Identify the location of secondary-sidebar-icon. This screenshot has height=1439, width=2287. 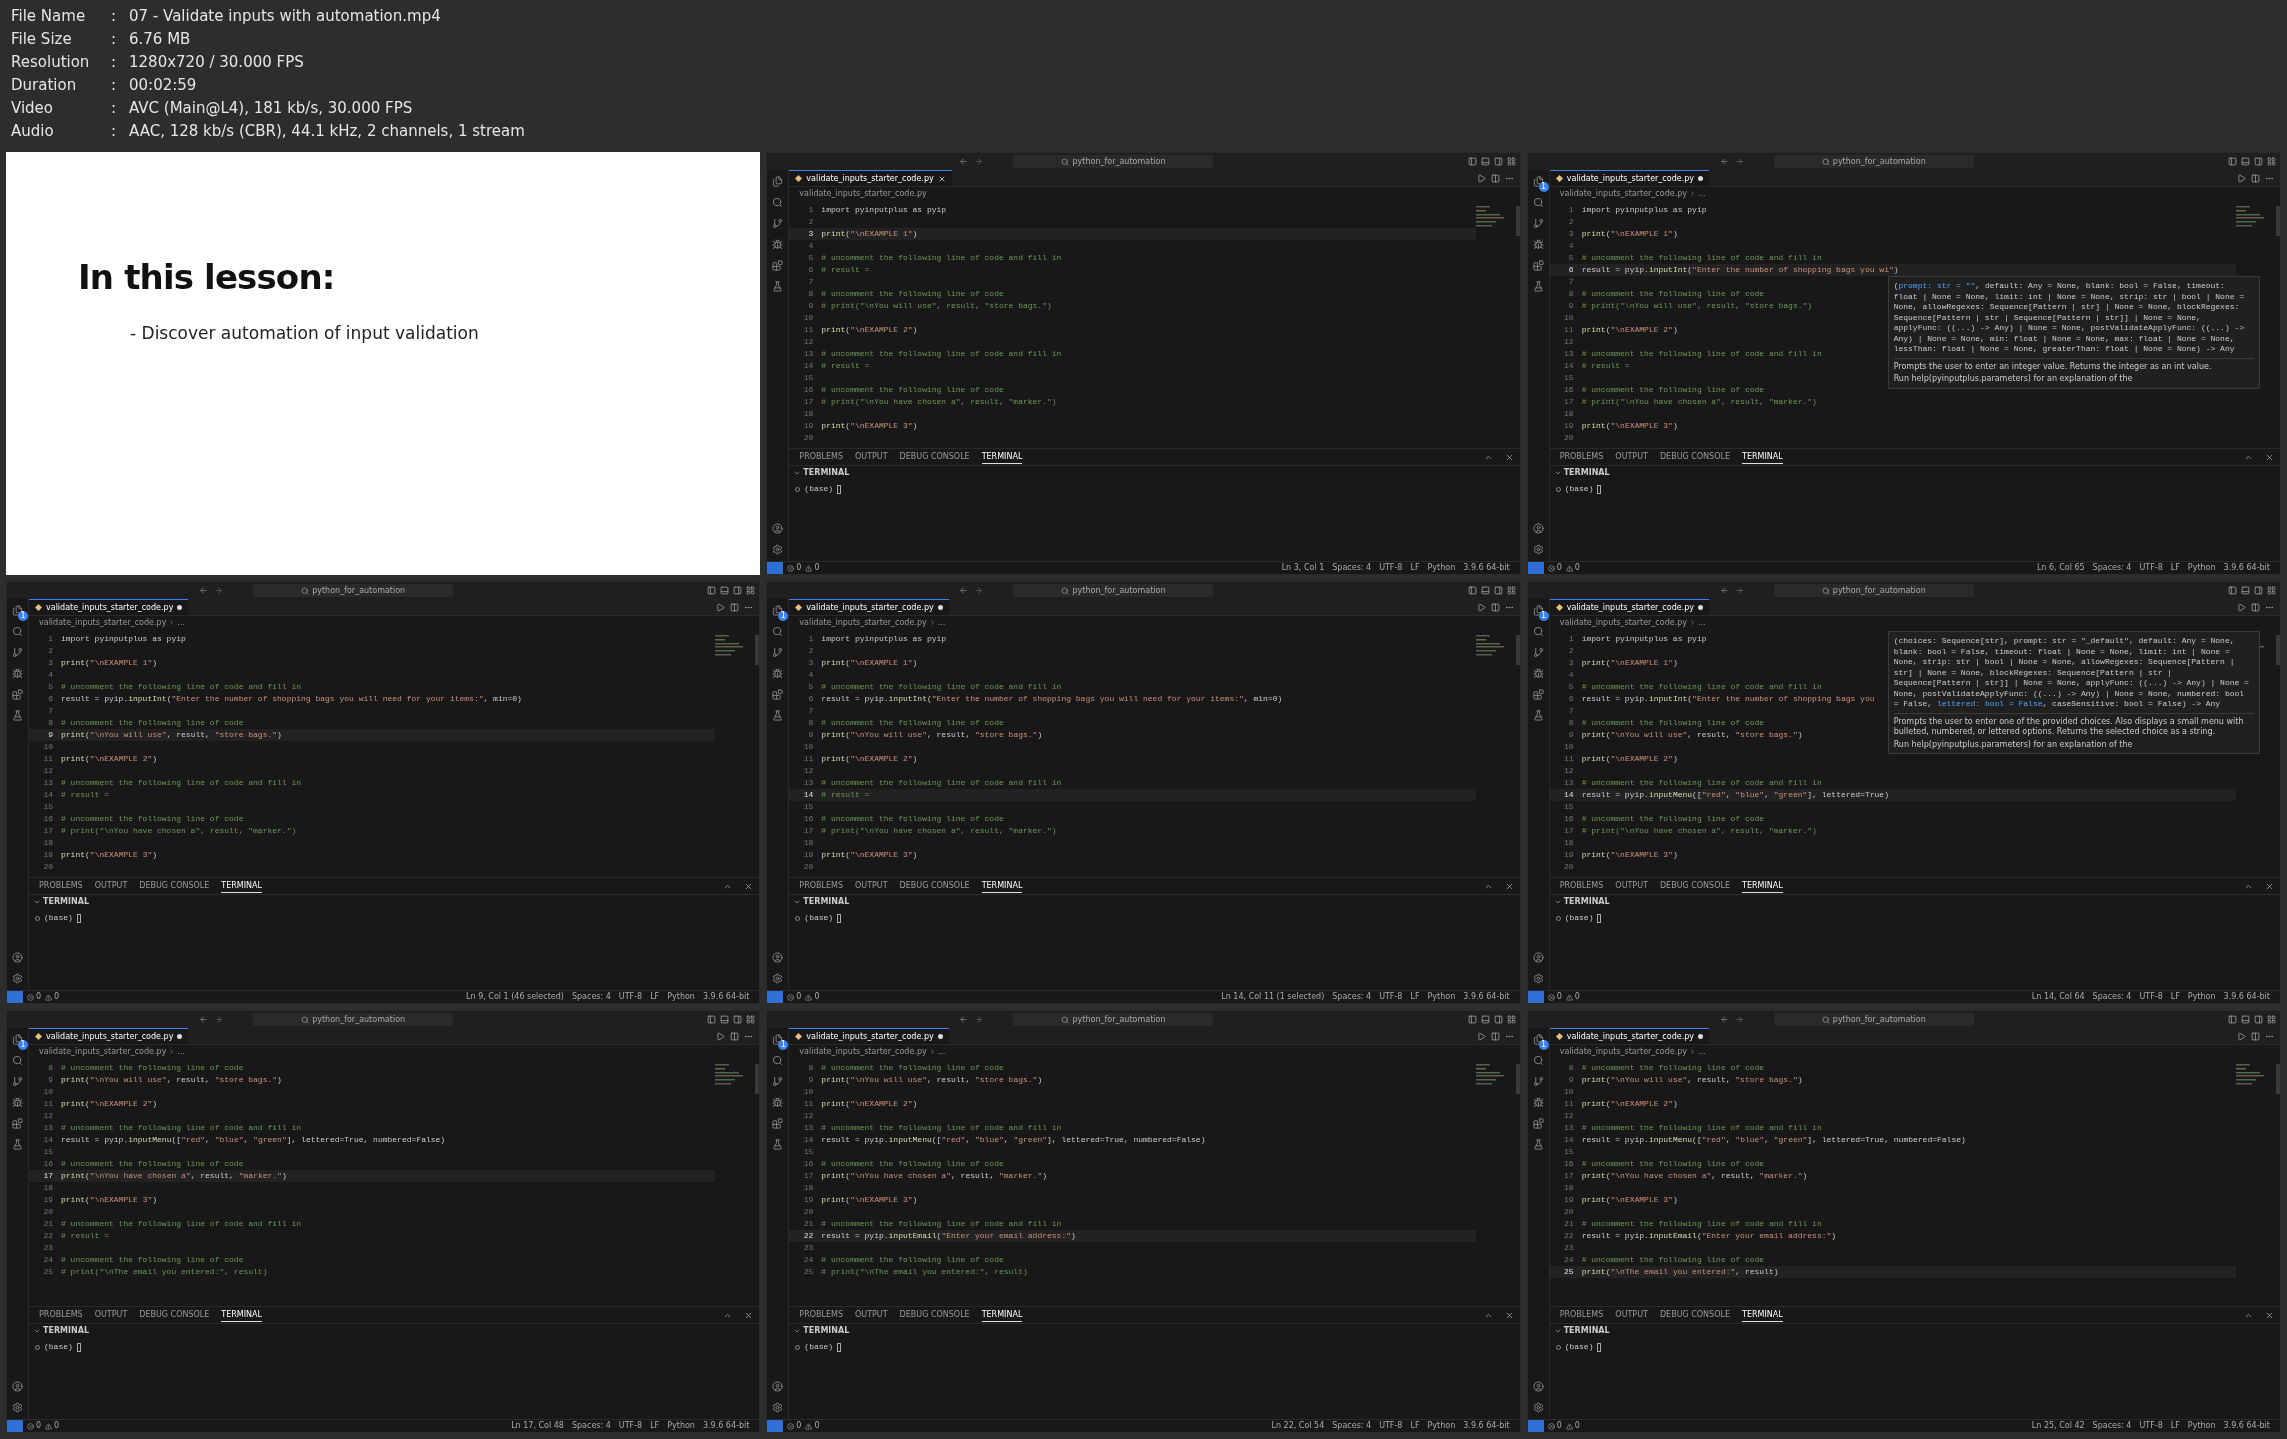
(2258, 590).